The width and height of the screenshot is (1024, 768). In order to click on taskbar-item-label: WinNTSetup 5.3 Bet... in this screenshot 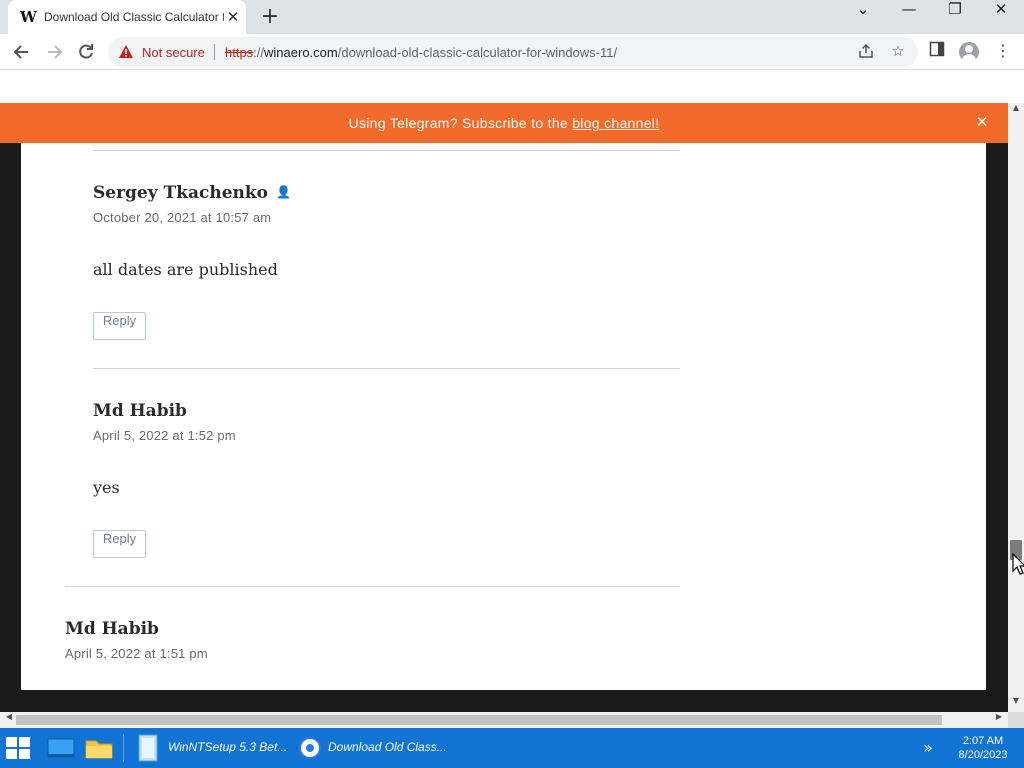, I will do `click(228, 747)`.